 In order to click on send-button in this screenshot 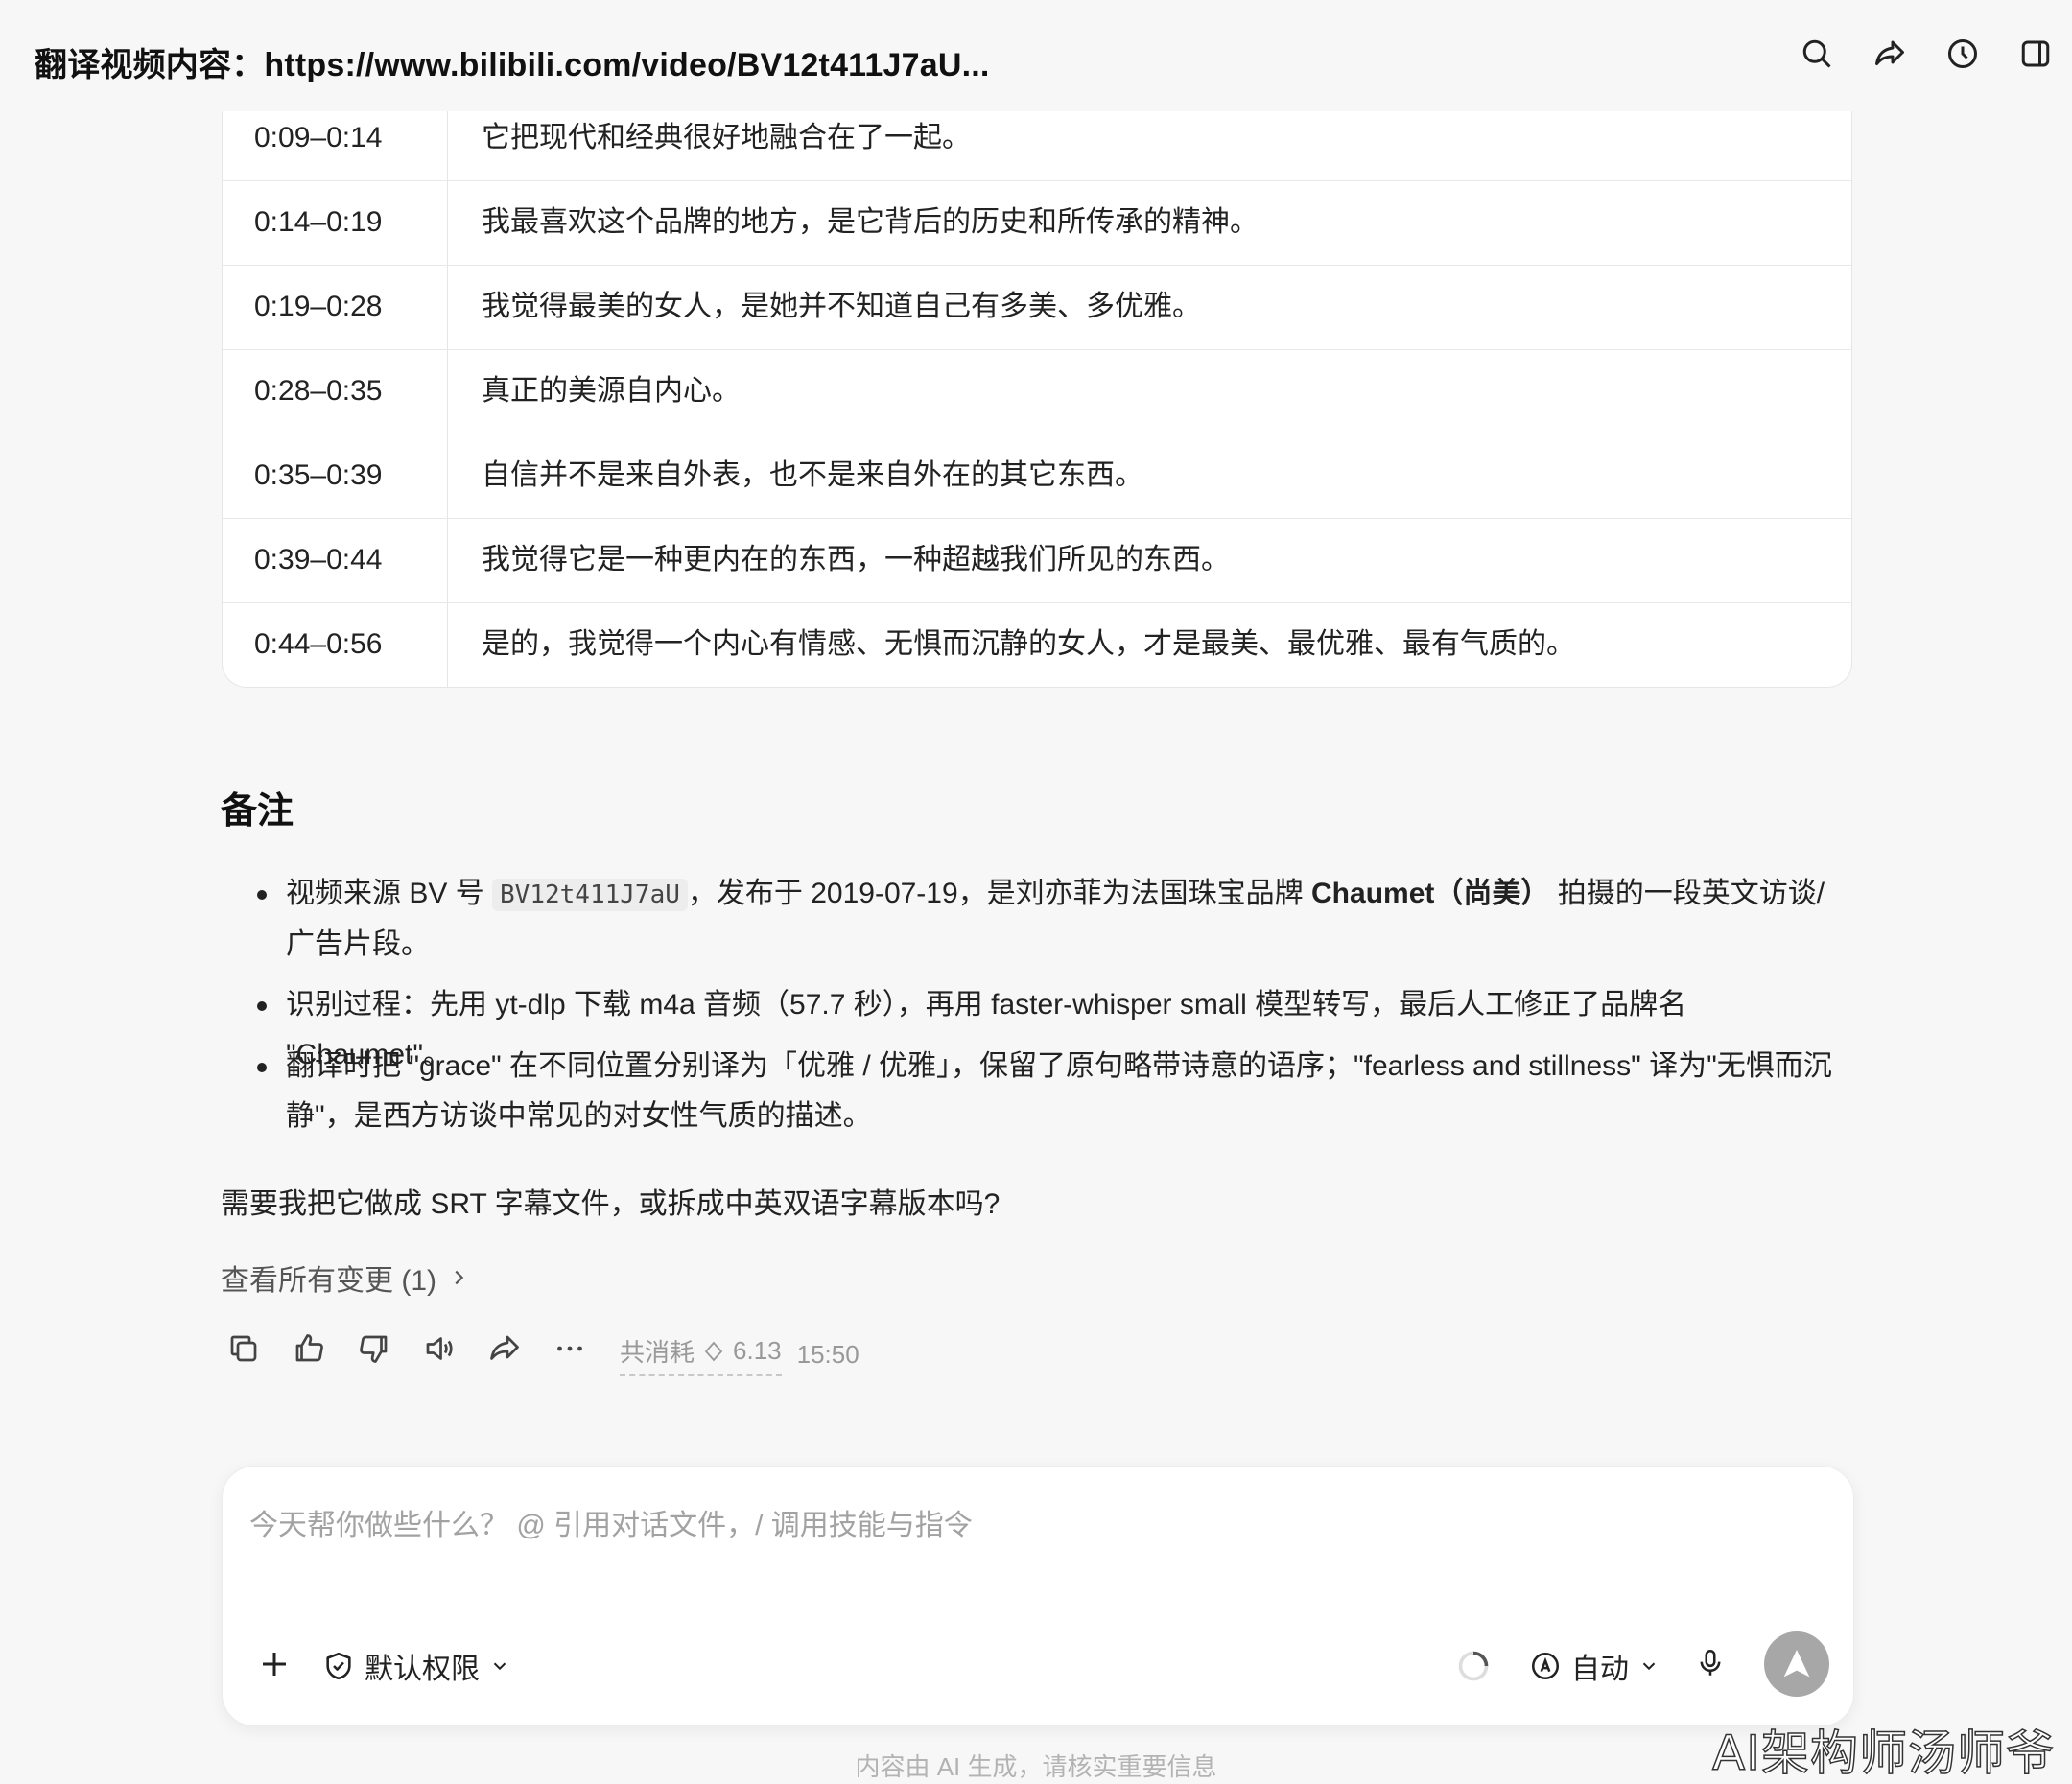, I will do `click(1796, 1664)`.